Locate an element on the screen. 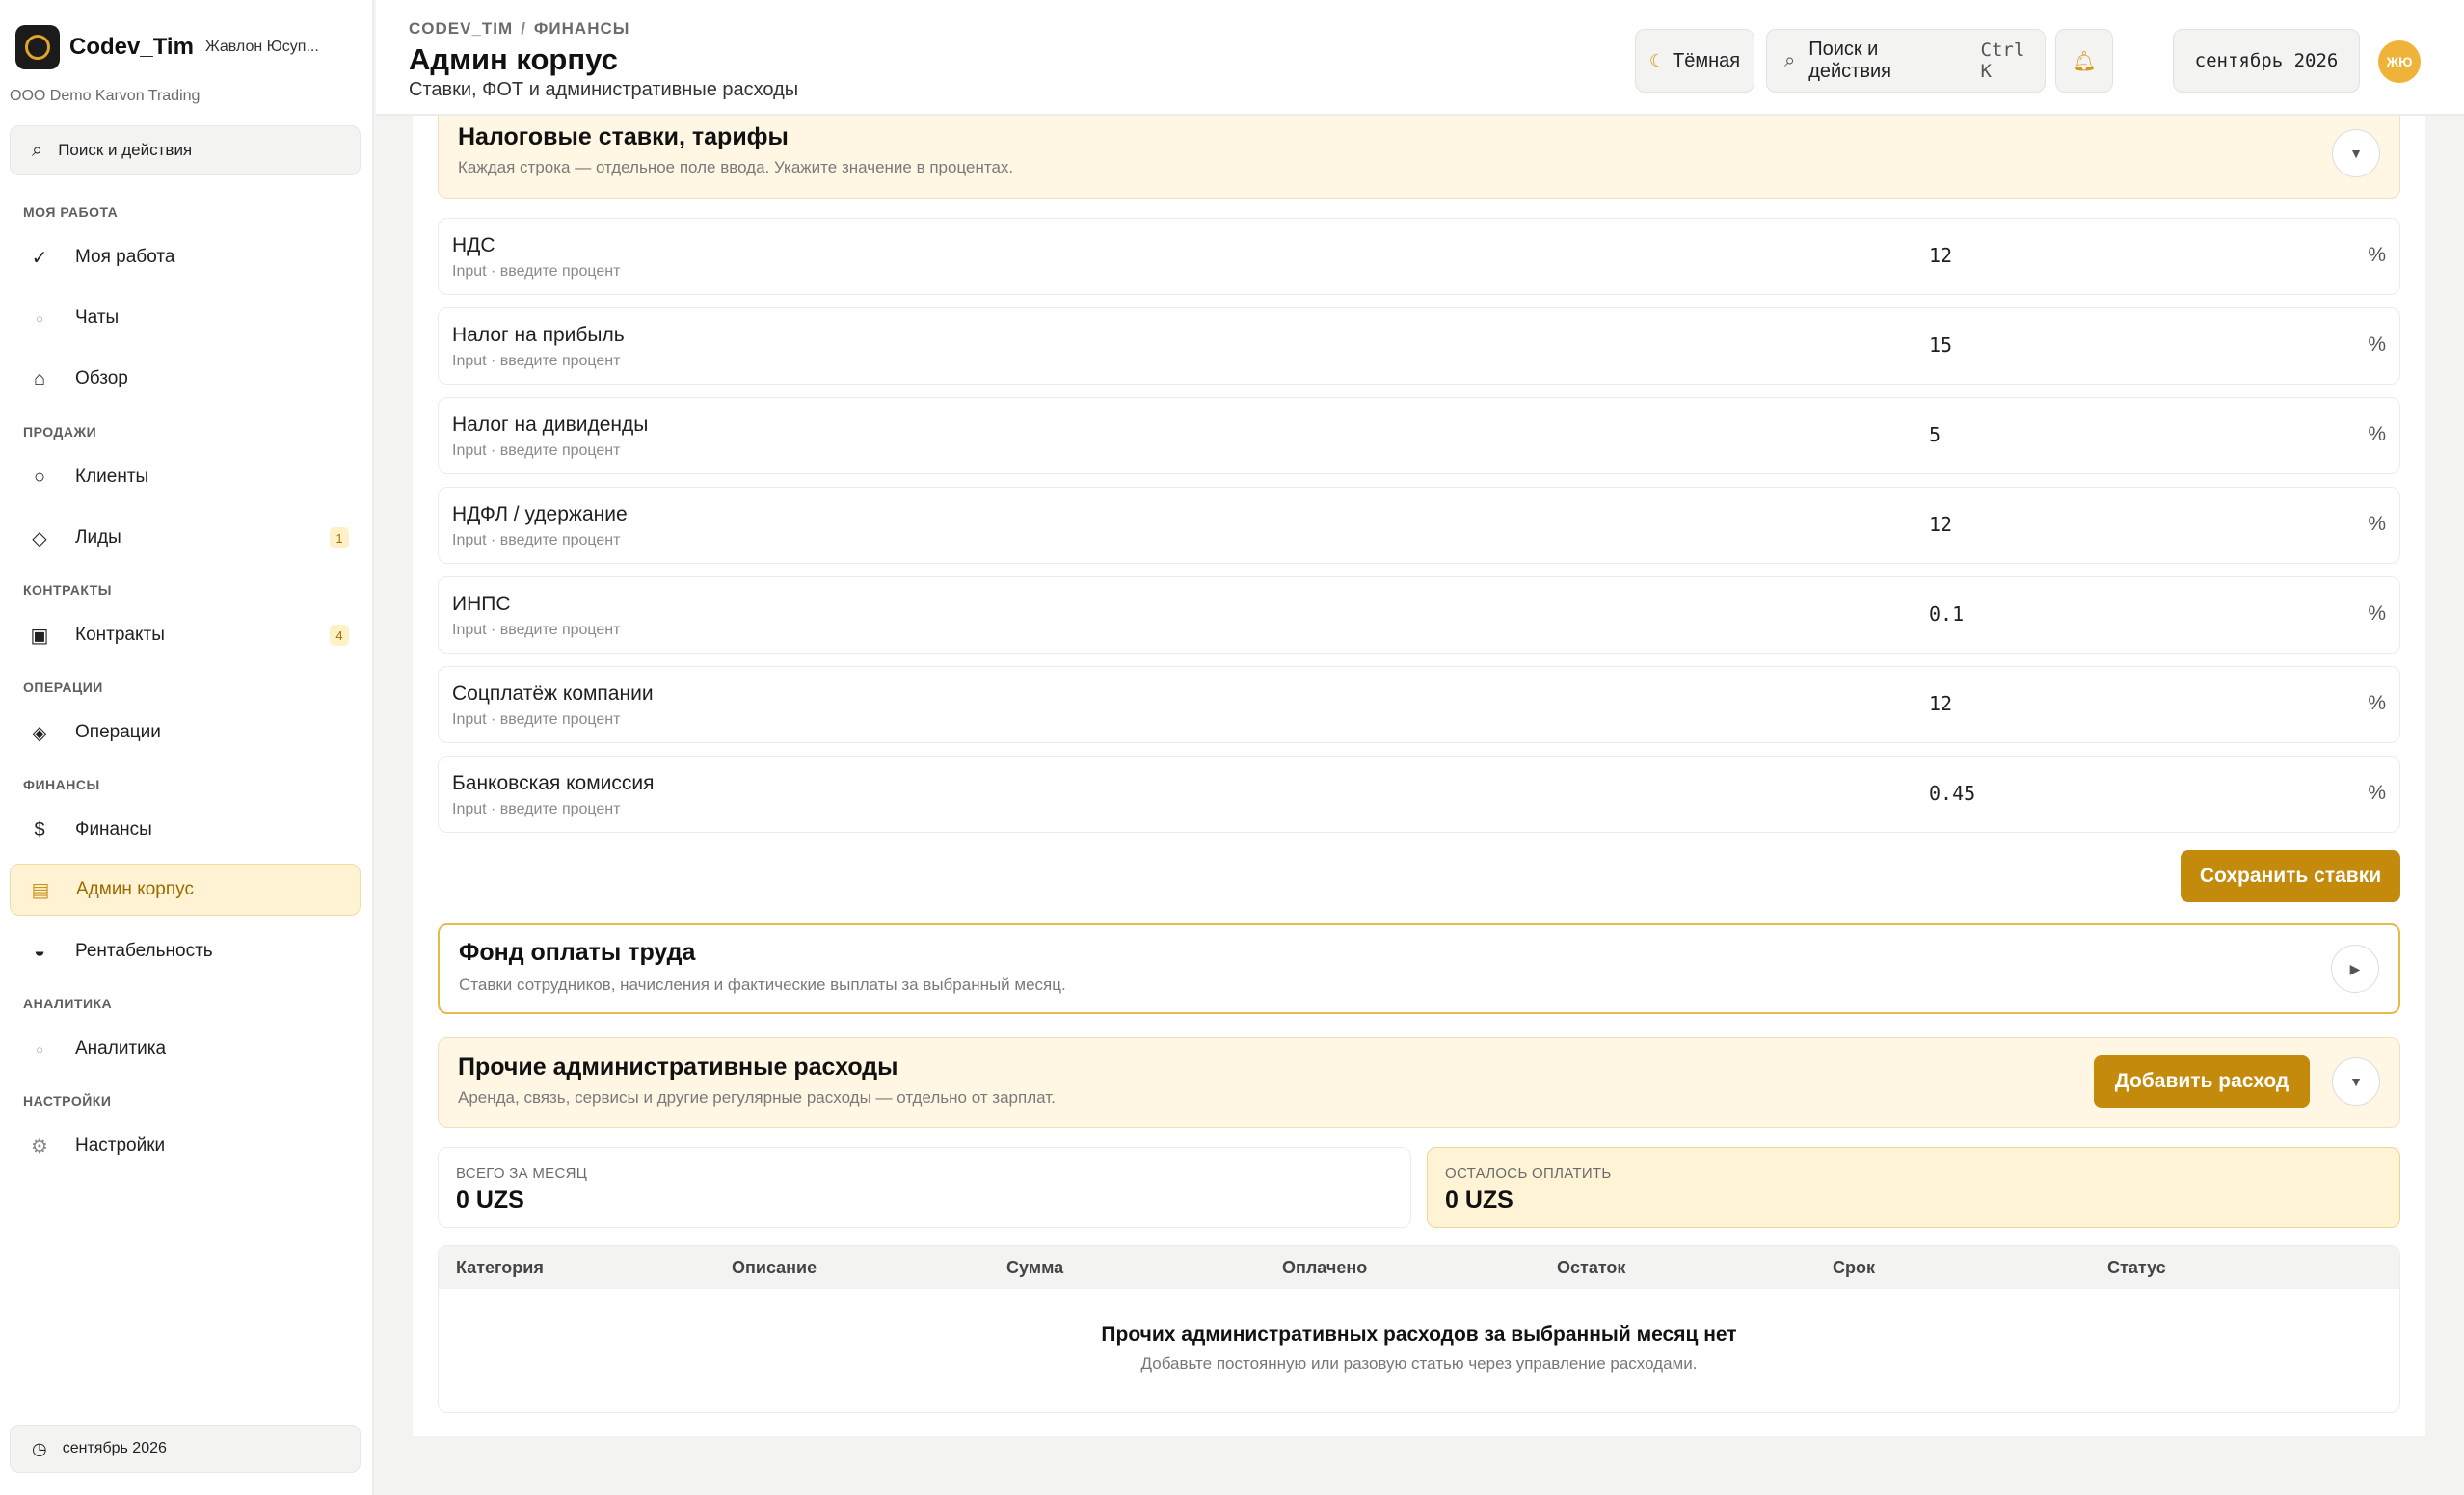 This screenshot has height=1495, width=2464. add-expense-button: Добавить расход is located at coordinates (2202, 1082).